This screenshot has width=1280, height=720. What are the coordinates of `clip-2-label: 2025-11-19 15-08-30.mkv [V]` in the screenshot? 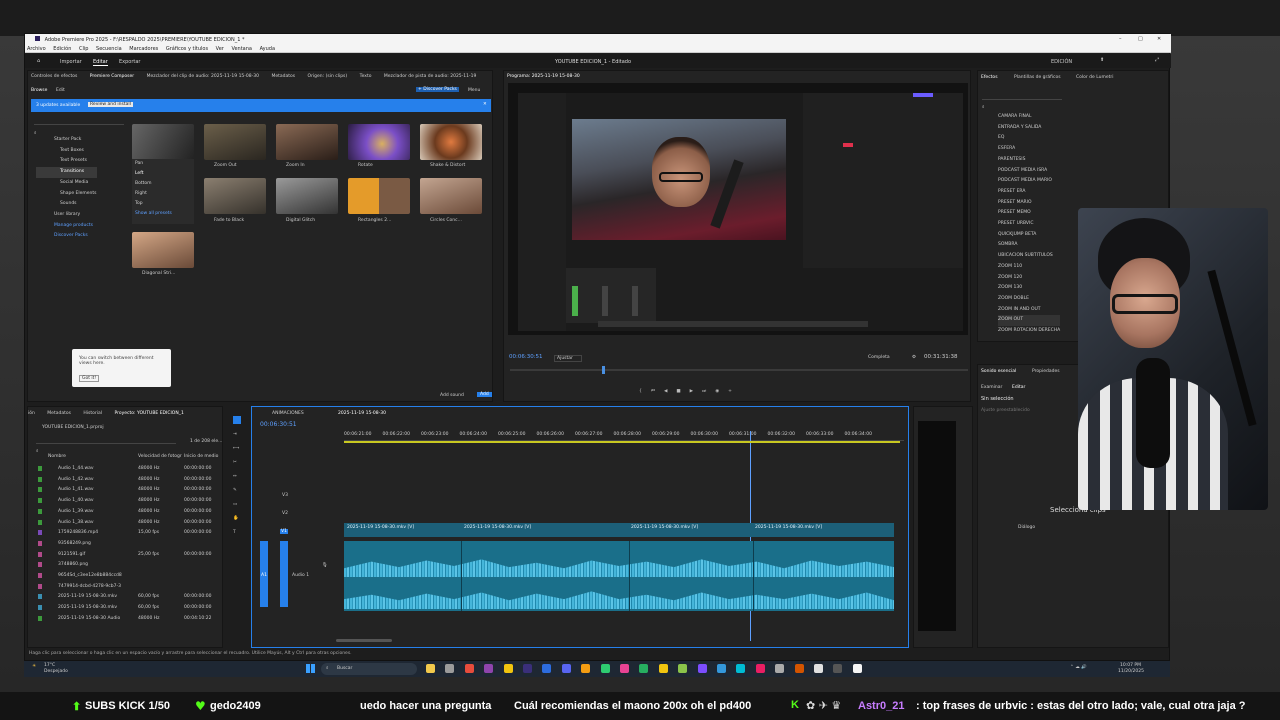 It's located at (497, 527).